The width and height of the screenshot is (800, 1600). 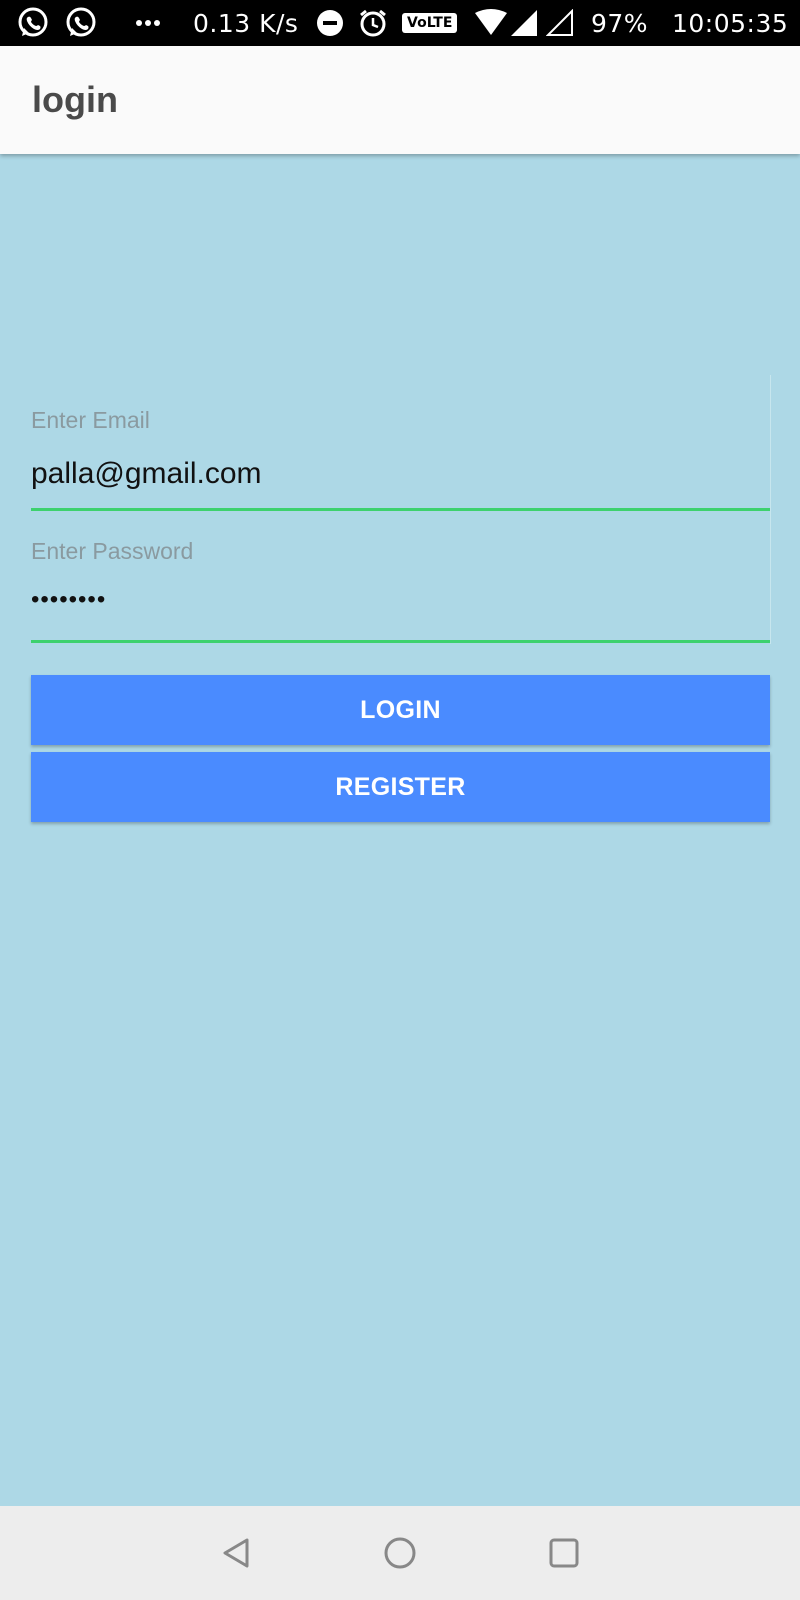 What do you see at coordinates (246, 23) in the screenshot?
I see `net-speed: 0.13 K/s` at bounding box center [246, 23].